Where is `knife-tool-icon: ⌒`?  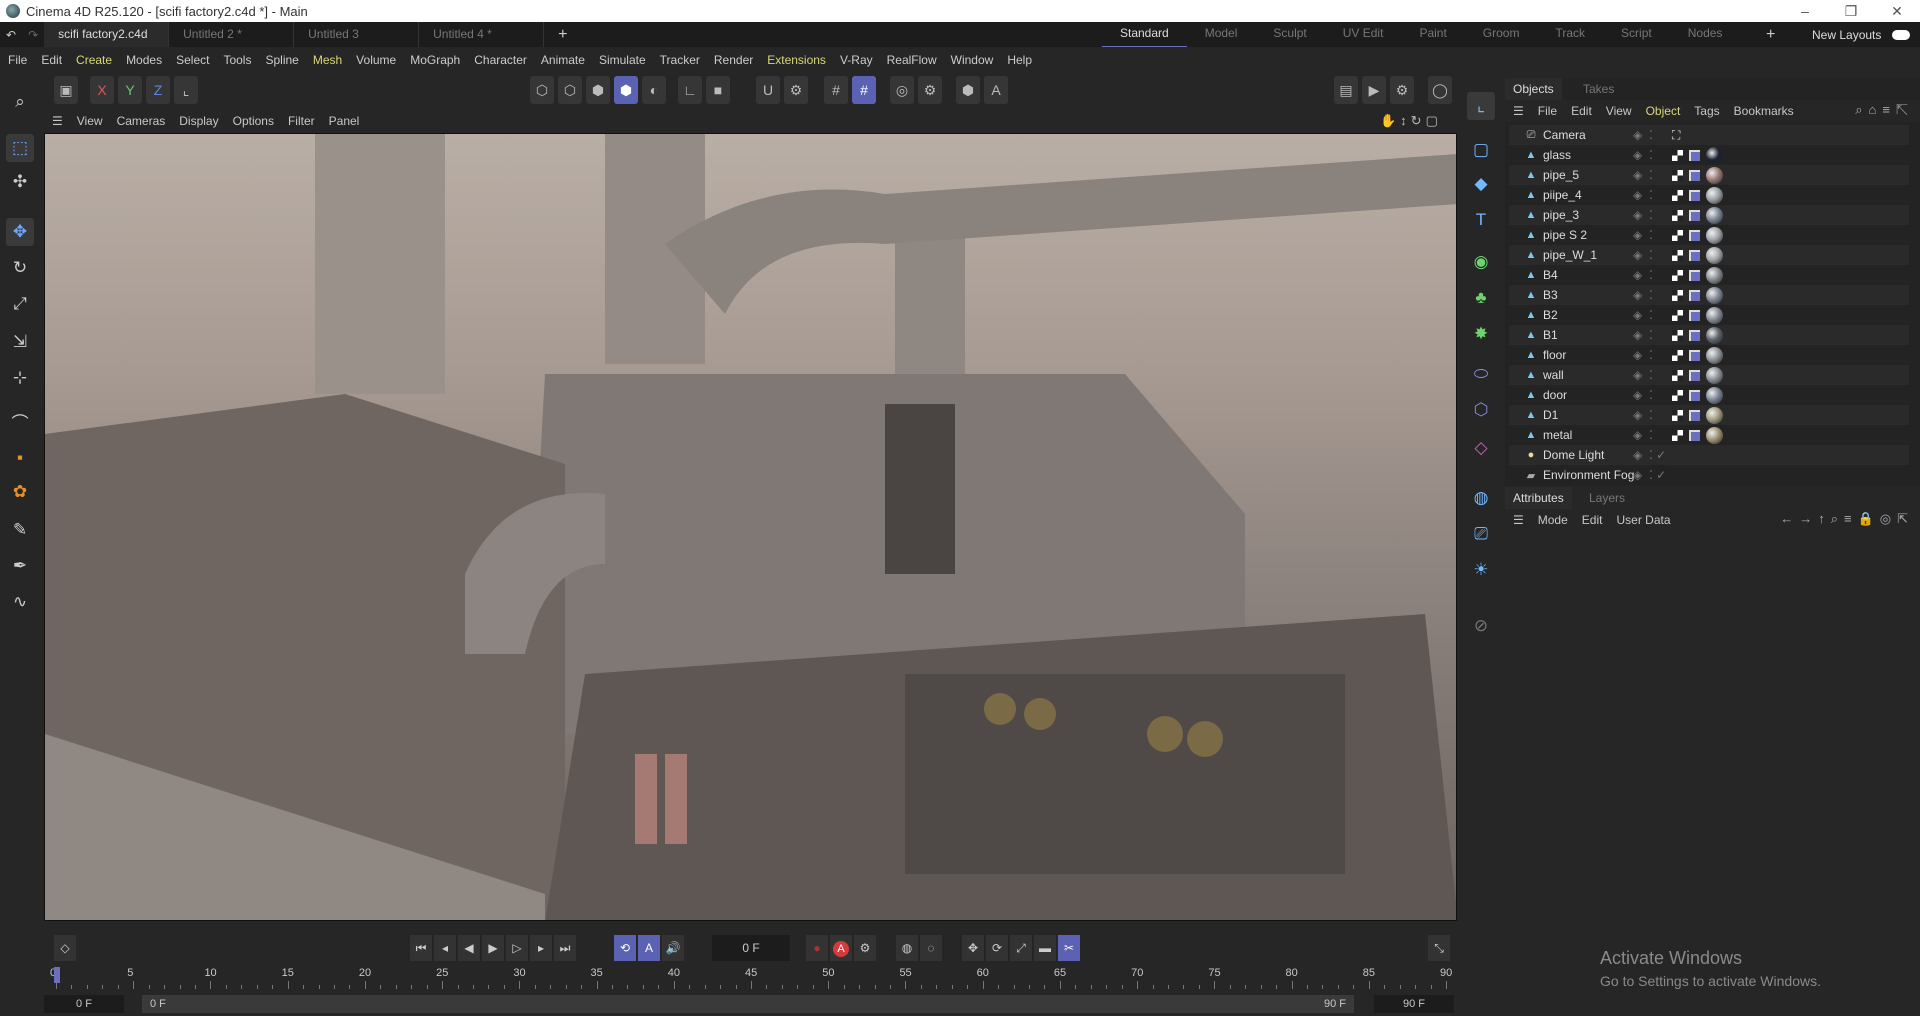 knife-tool-icon: ⌒ is located at coordinates (20, 424).